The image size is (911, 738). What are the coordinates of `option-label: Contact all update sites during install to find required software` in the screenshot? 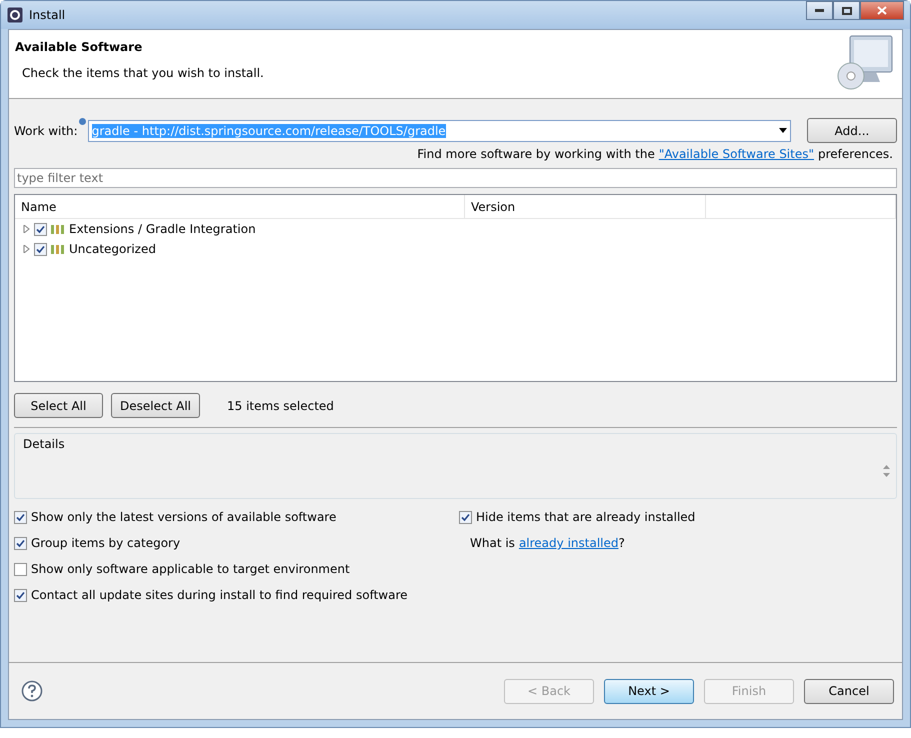 It's located at (219, 595).